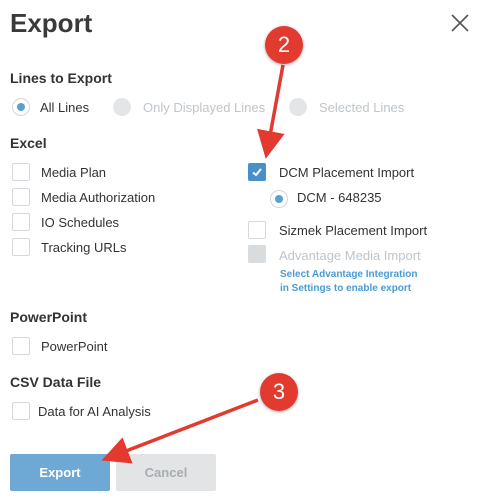 This screenshot has height=503, width=483. Describe the element at coordinates (279, 392) in the screenshot. I see `annotation-badge-3: 3` at that location.